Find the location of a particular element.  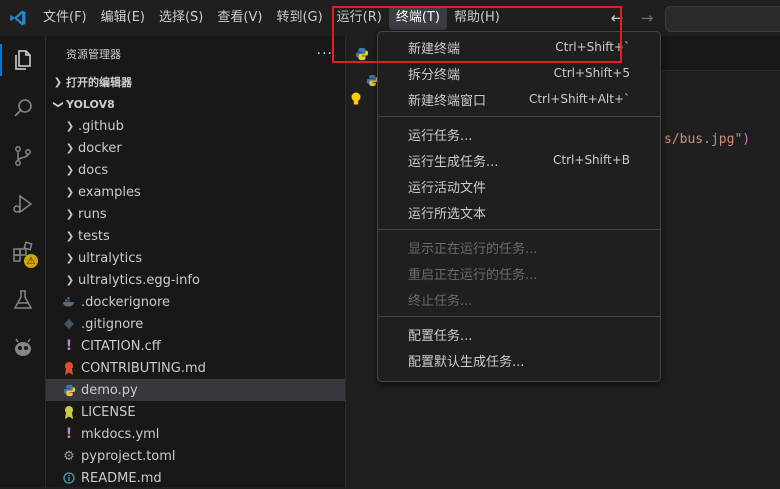

terminal-menu-item: 运行生成任务... Ctrl+Shift+B is located at coordinates (519, 160).